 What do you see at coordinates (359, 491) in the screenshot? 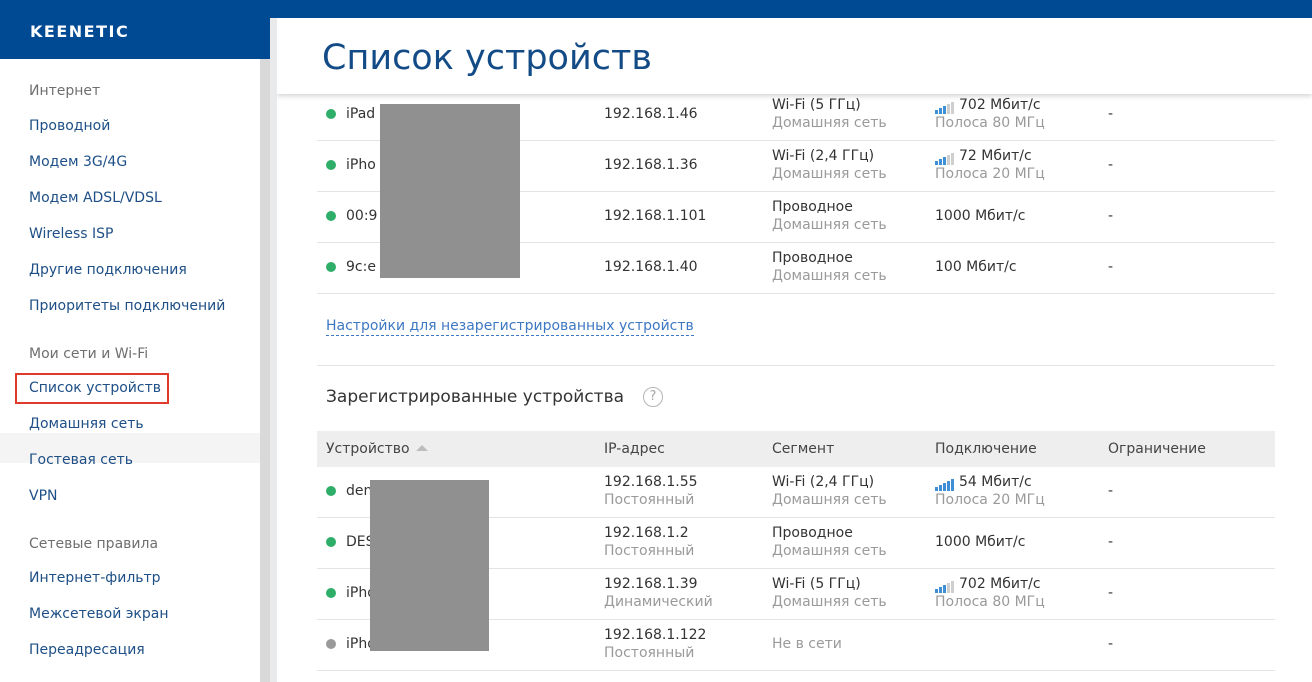
I see `device-name: den` at bounding box center [359, 491].